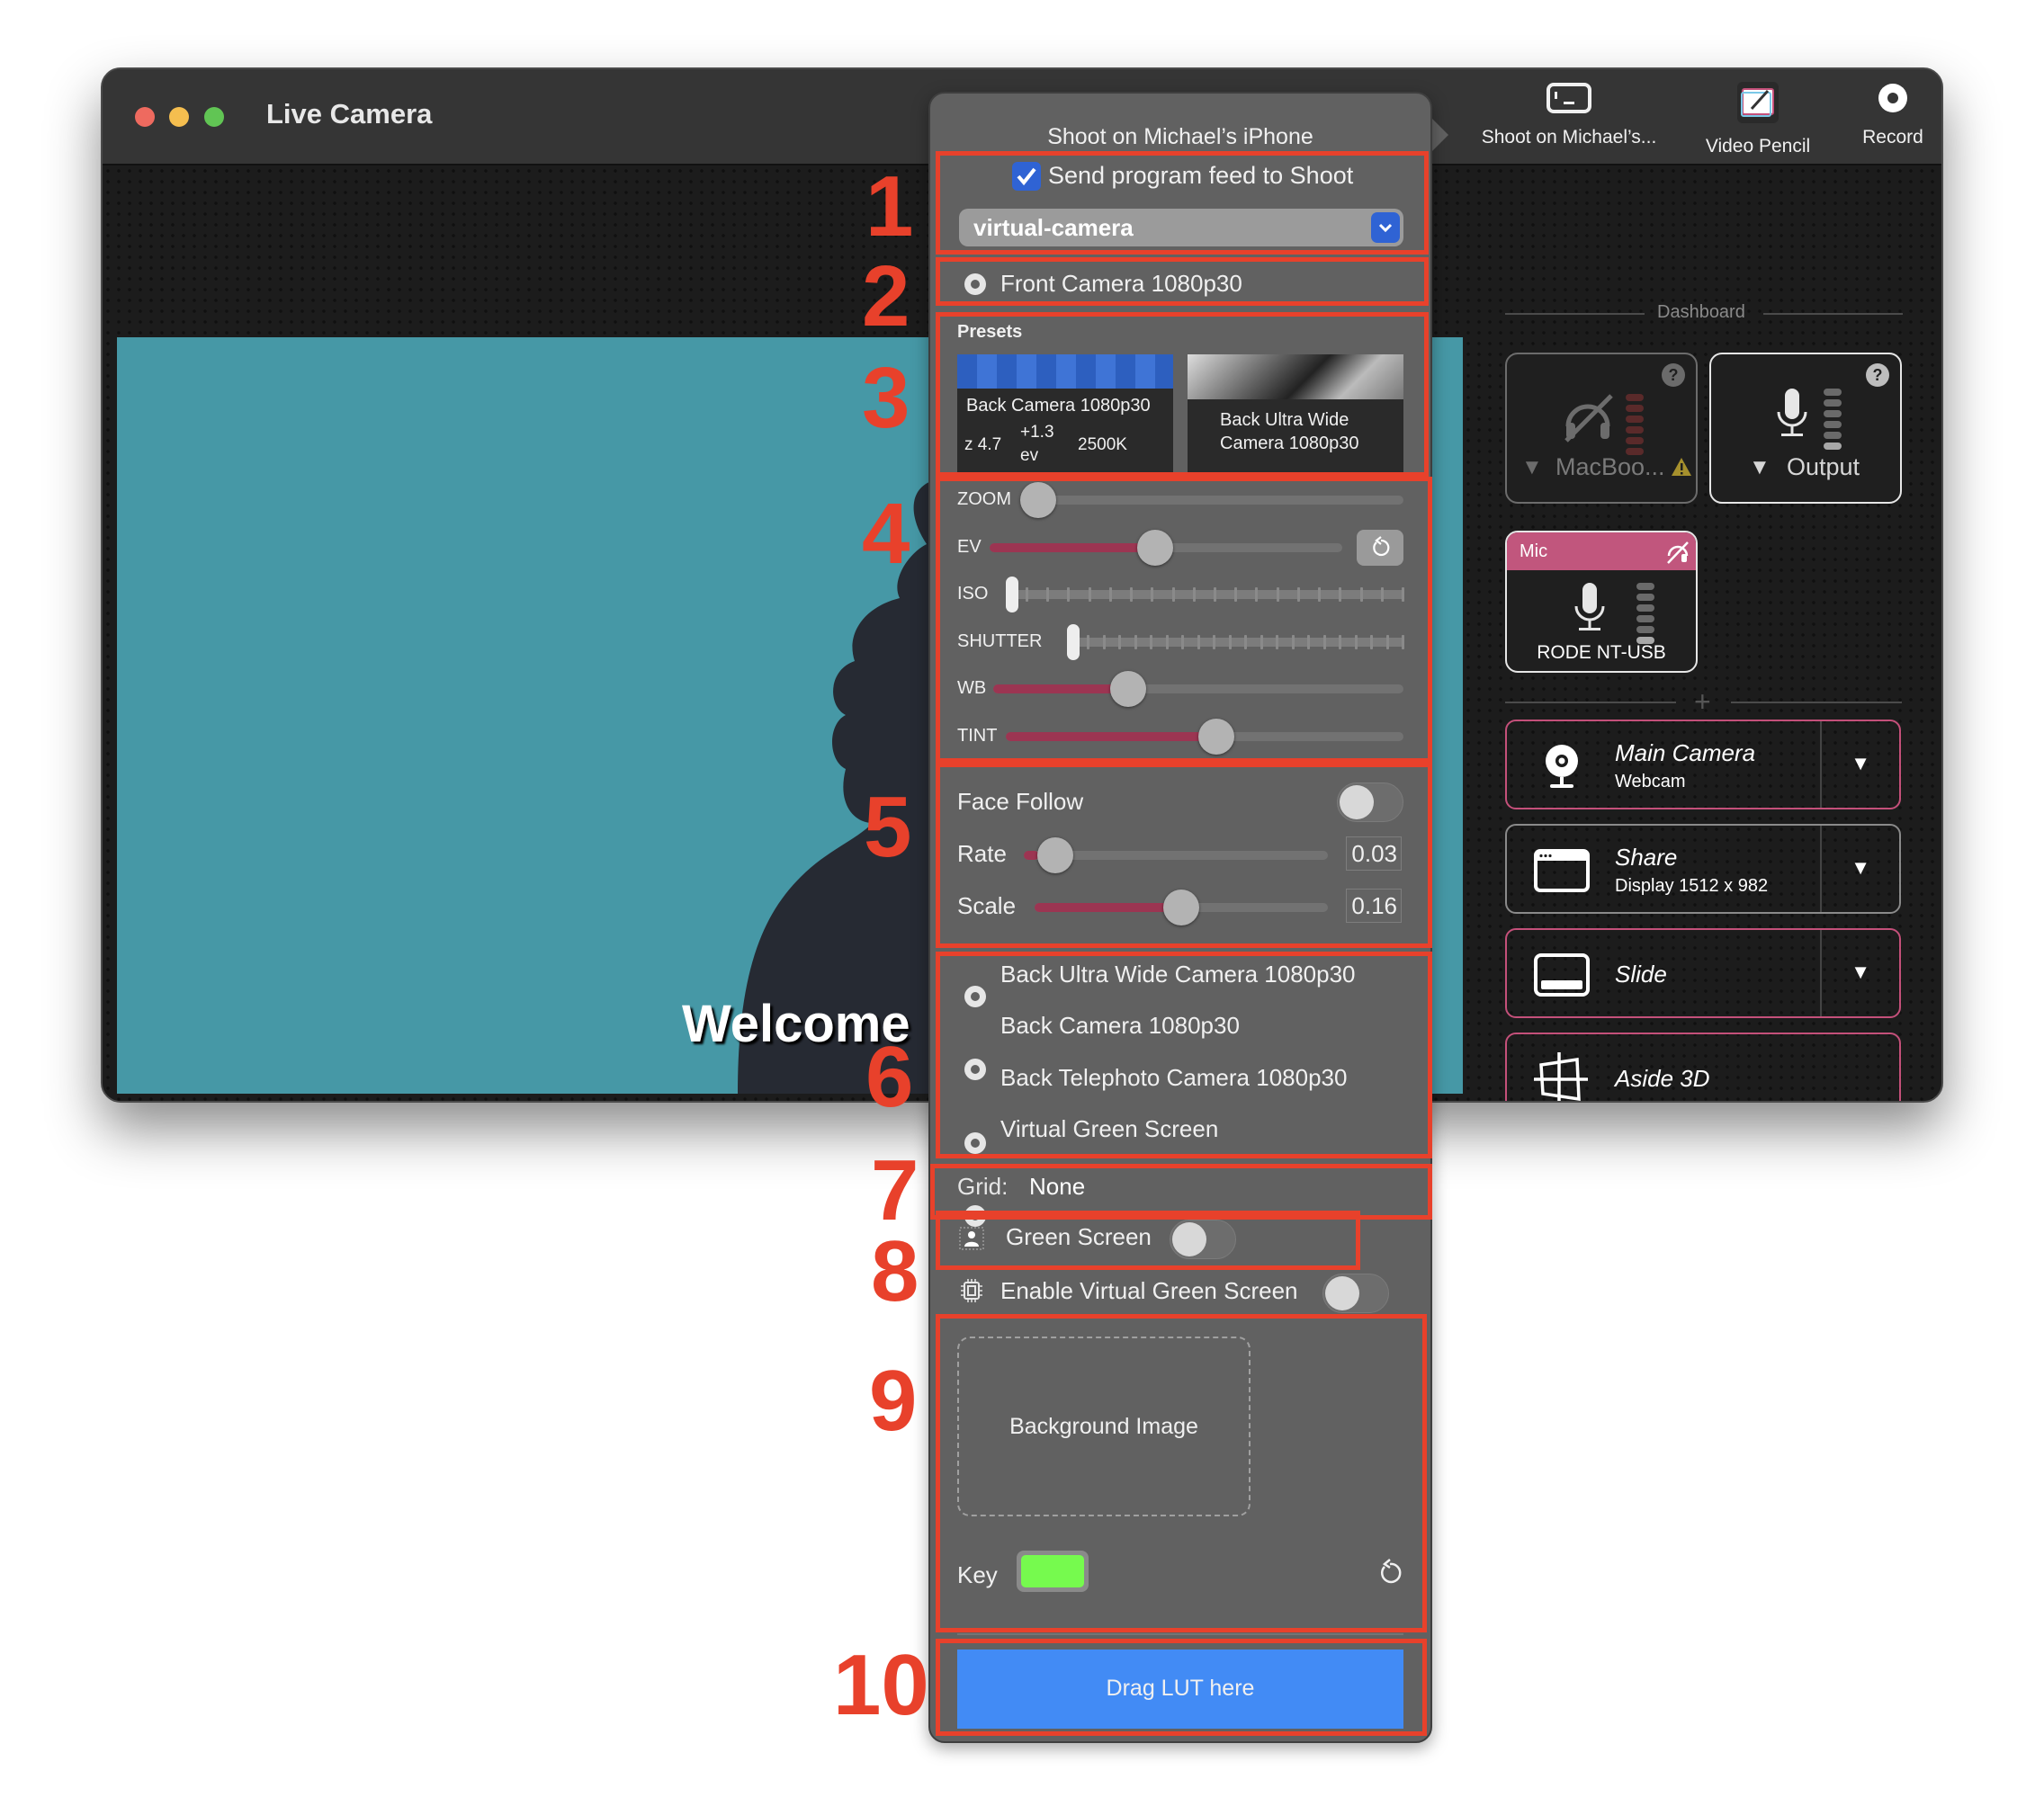  I want to click on source-title: Share, so click(1646, 857).